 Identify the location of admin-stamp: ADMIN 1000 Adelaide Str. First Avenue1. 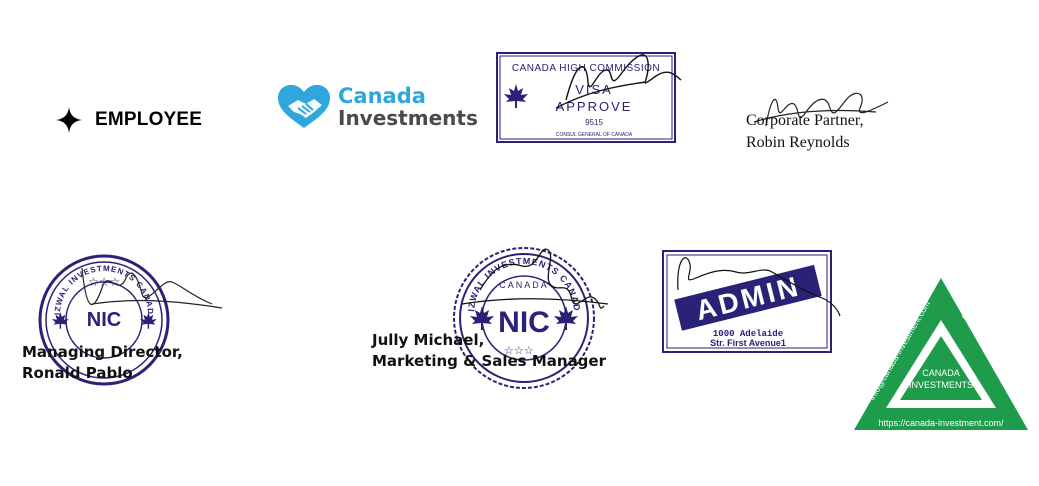
(752, 302).